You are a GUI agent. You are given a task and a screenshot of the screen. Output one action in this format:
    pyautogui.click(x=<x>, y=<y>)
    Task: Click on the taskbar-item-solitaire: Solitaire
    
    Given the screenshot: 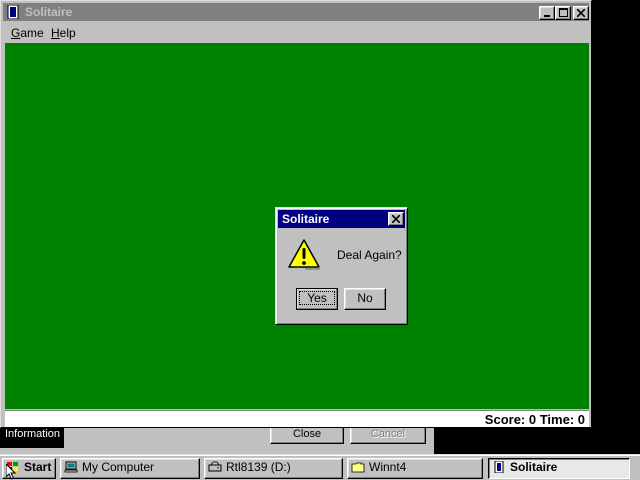 What is the action you would take?
    pyautogui.click(x=559, y=468)
    